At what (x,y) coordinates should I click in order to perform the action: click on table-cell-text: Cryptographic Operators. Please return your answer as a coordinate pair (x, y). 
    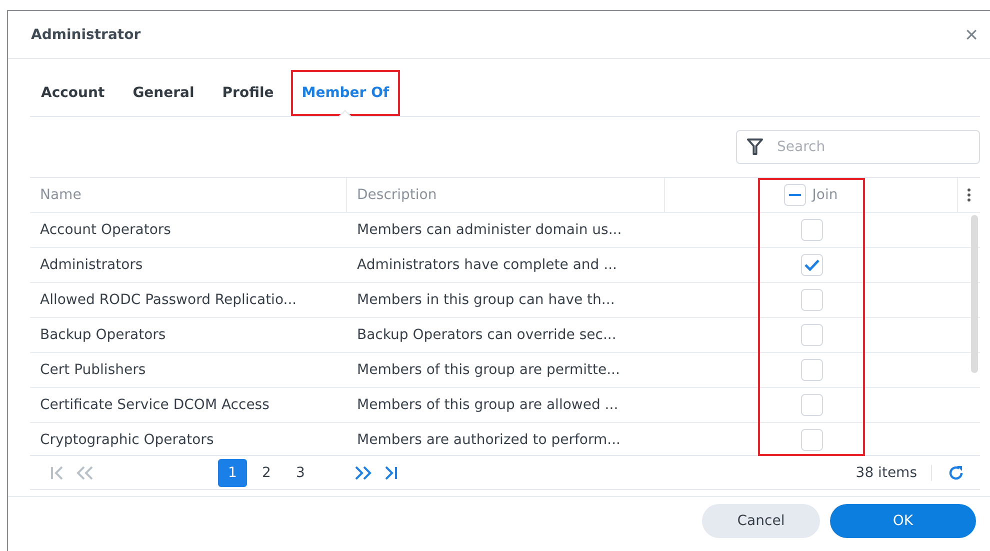
    Looking at the image, I should click on (127, 440).